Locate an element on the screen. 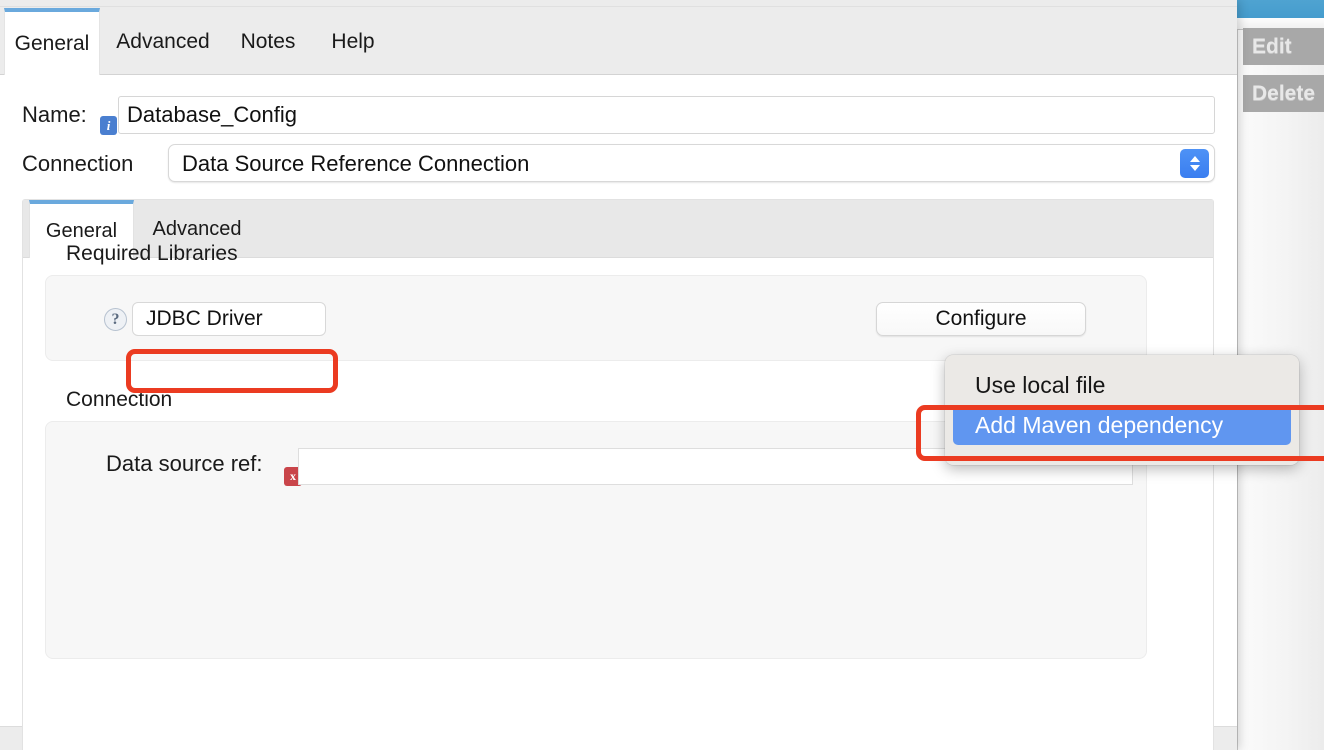  tab-help: Help is located at coordinates (353, 41).